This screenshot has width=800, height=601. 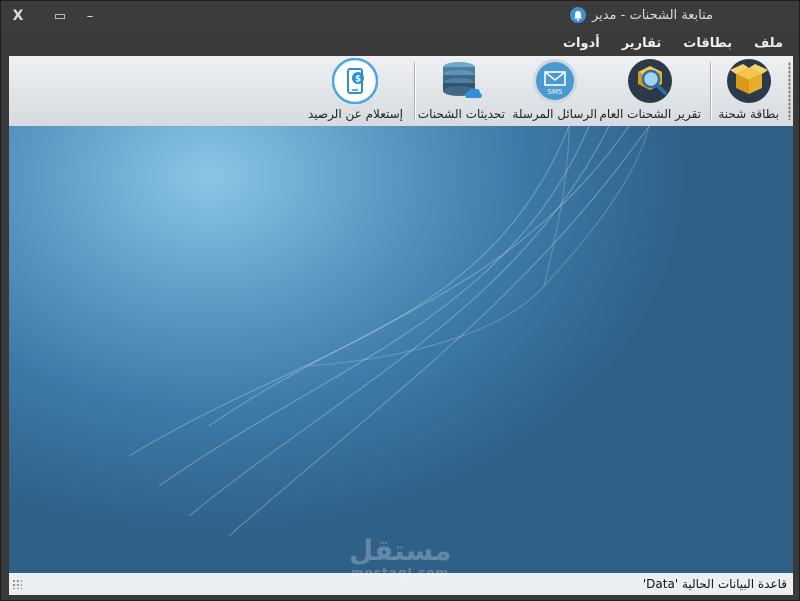 What do you see at coordinates (17, 584) in the screenshot?
I see `resize-grip` at bounding box center [17, 584].